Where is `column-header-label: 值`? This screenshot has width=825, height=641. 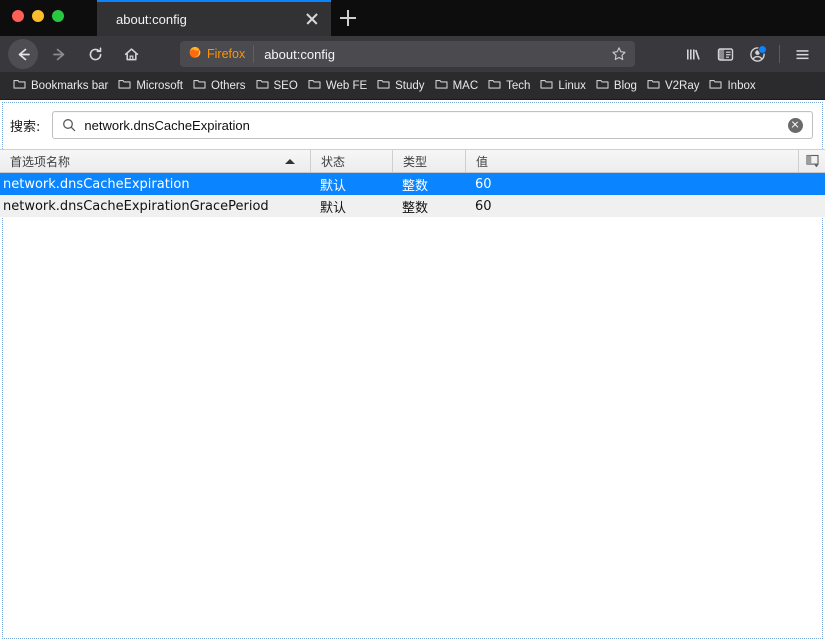
column-header-label: 值 is located at coordinates (482, 161).